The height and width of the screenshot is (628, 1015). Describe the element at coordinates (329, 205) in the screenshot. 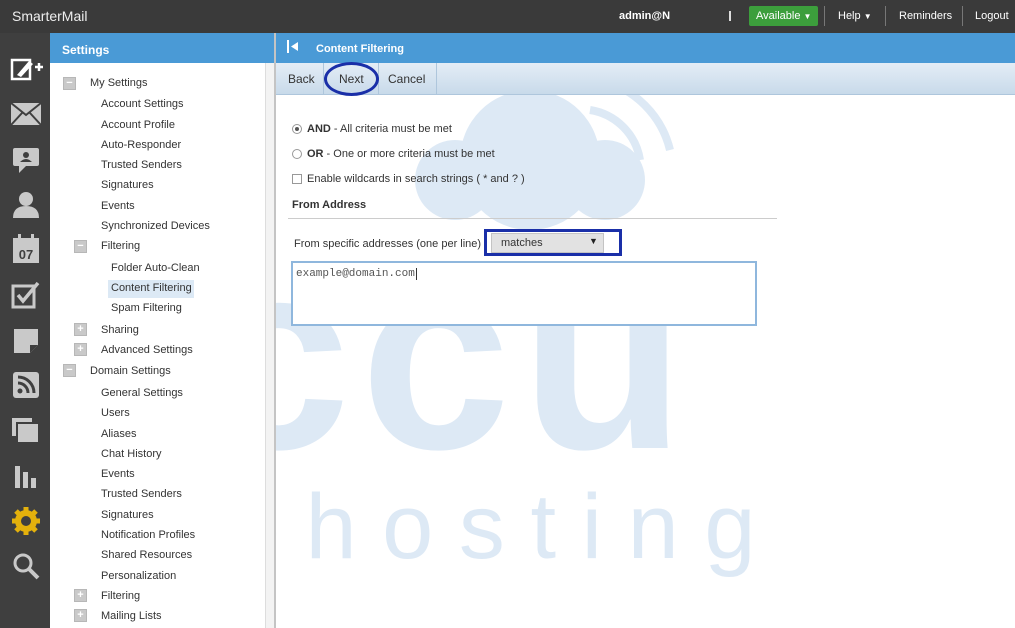

I see `section-title: From Address` at that location.